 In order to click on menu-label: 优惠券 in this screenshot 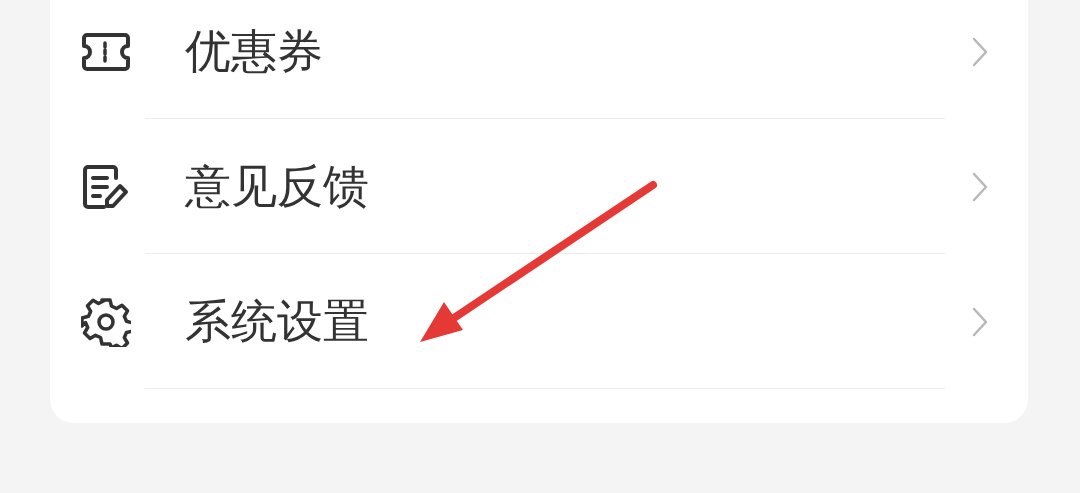, I will do `click(254, 51)`.